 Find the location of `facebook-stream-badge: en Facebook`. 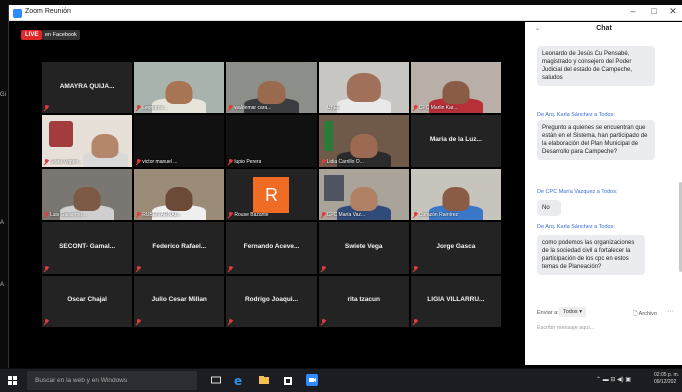

facebook-stream-badge: en Facebook is located at coordinates (61, 35).